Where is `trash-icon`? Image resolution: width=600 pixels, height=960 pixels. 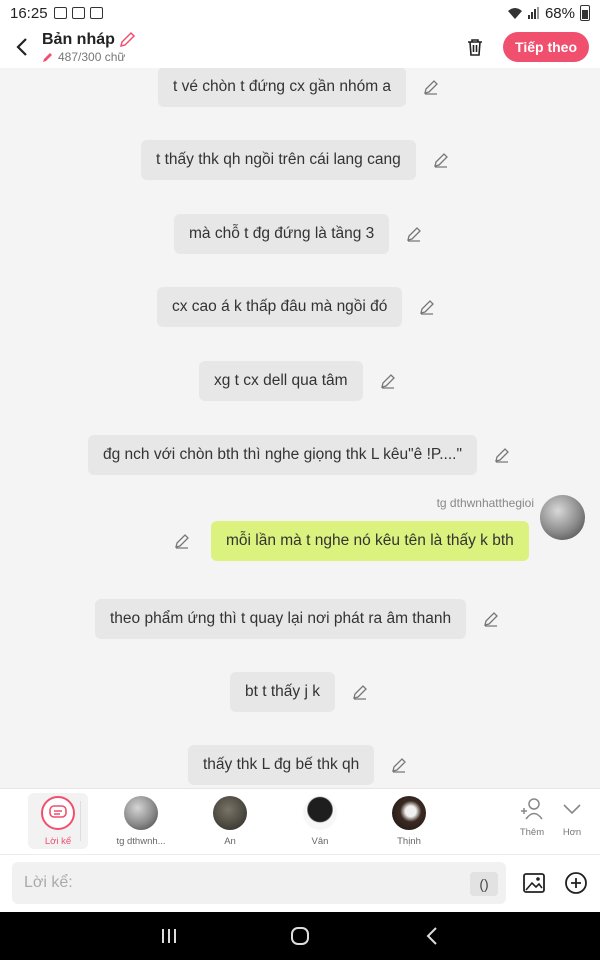
trash-icon is located at coordinates (475, 47).